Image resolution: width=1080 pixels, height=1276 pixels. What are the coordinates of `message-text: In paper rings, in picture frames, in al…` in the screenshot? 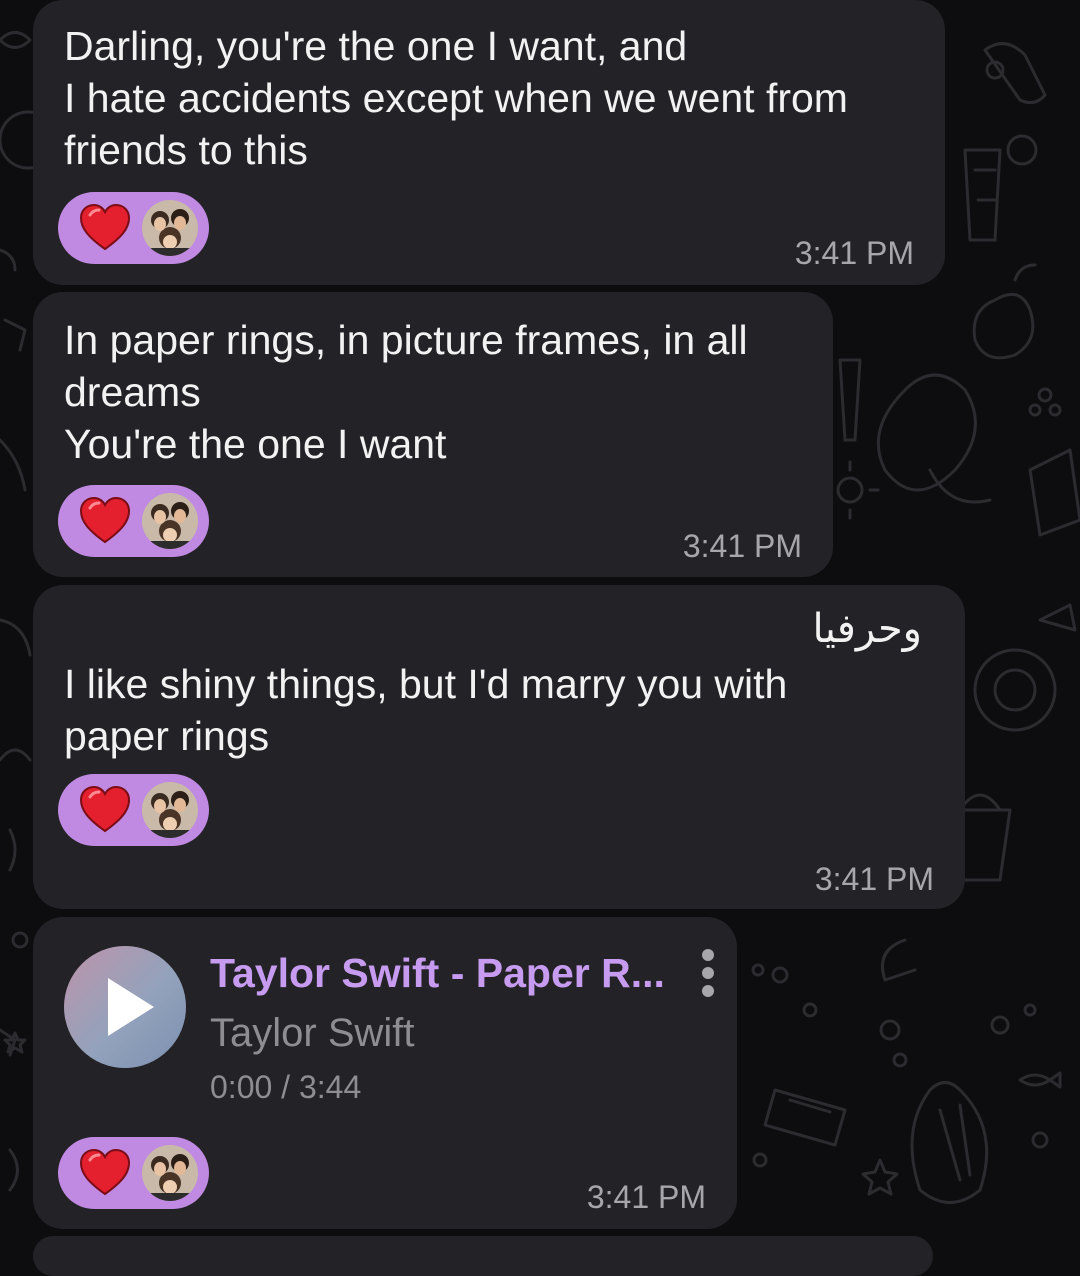 It's located at (406, 392).